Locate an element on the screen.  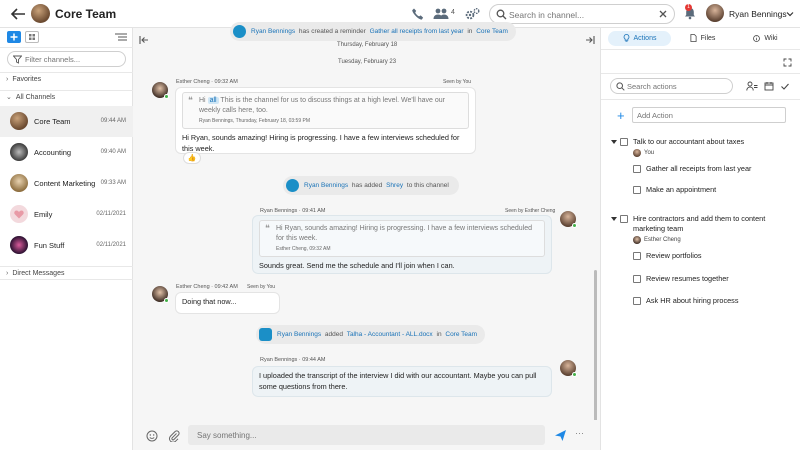
subtask-title: Review portfolios is located at coordinates (721, 256).